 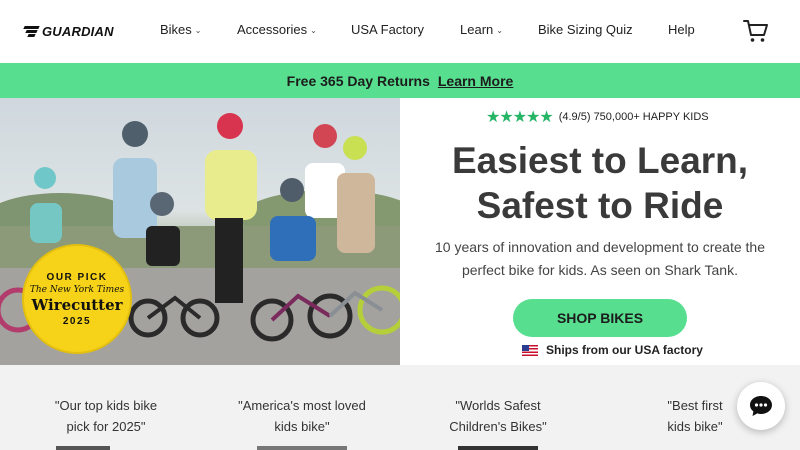 What do you see at coordinates (695, 416) in the screenshot?
I see `press-quote: "Best first kids bike"` at bounding box center [695, 416].